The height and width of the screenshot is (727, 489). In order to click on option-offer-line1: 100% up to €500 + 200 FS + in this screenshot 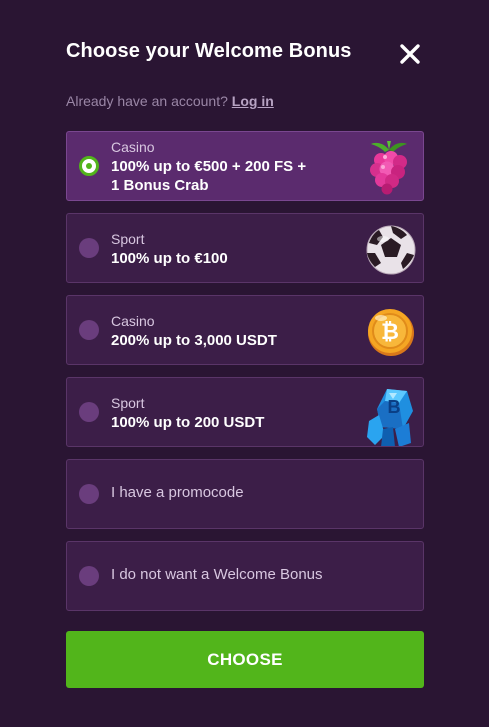, I will do `click(209, 166)`.